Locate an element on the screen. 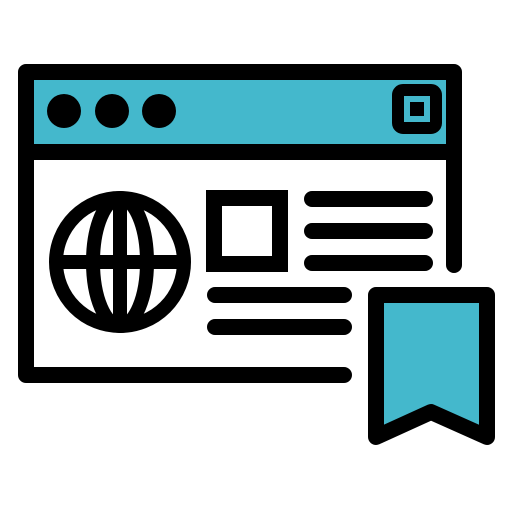 This screenshot has height=512, width=512. bookmark-ribbon-icon is located at coordinates (431, 366).